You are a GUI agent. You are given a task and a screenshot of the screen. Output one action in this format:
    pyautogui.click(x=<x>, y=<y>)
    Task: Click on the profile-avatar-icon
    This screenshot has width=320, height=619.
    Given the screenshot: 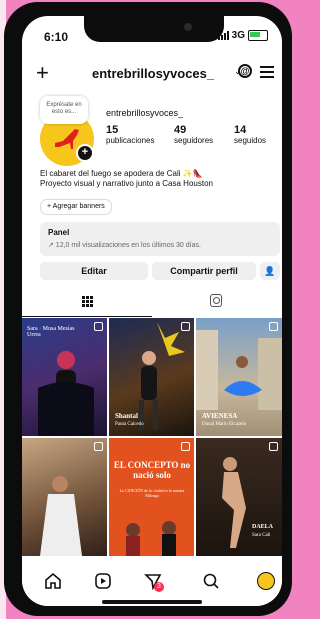 What is the action you would take?
    pyautogui.click(x=266, y=581)
    